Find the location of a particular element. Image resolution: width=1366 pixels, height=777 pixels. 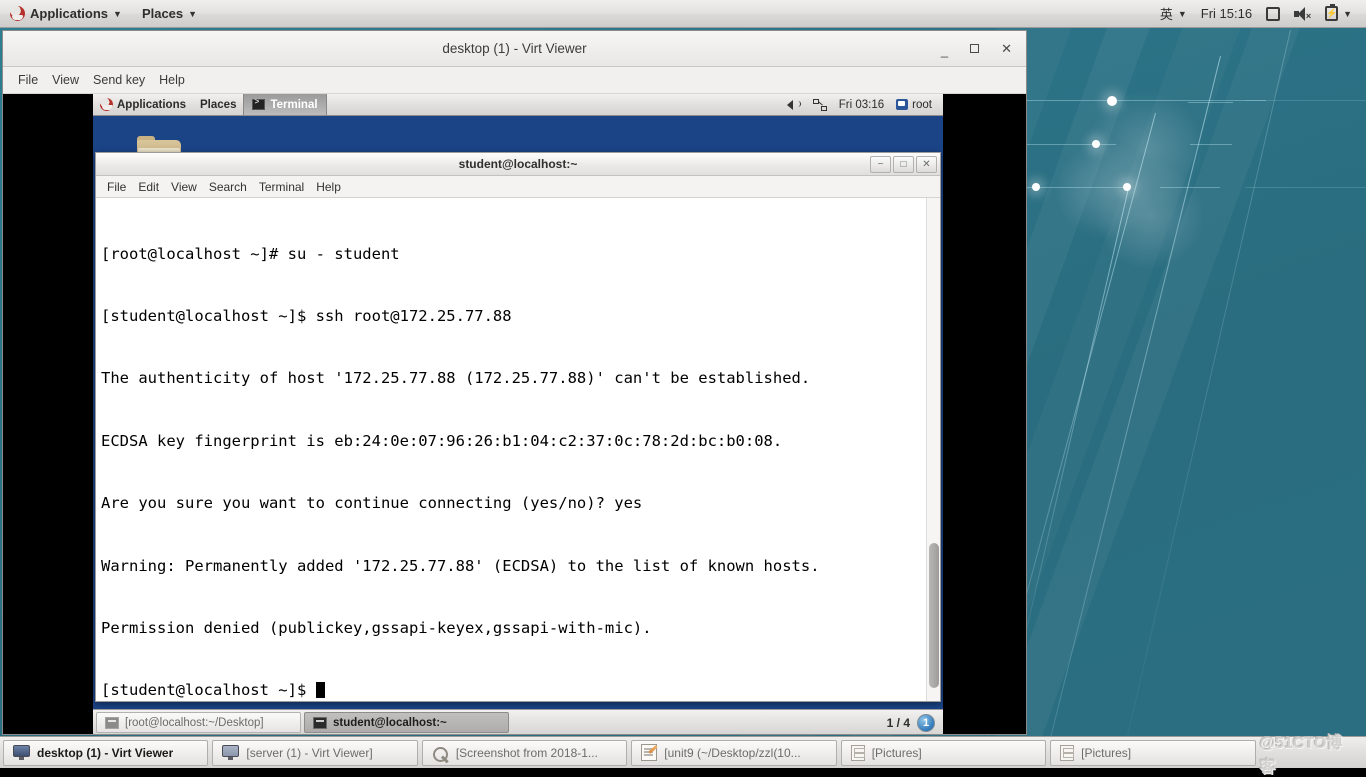

vm-volume-button is located at coordinates (794, 105).